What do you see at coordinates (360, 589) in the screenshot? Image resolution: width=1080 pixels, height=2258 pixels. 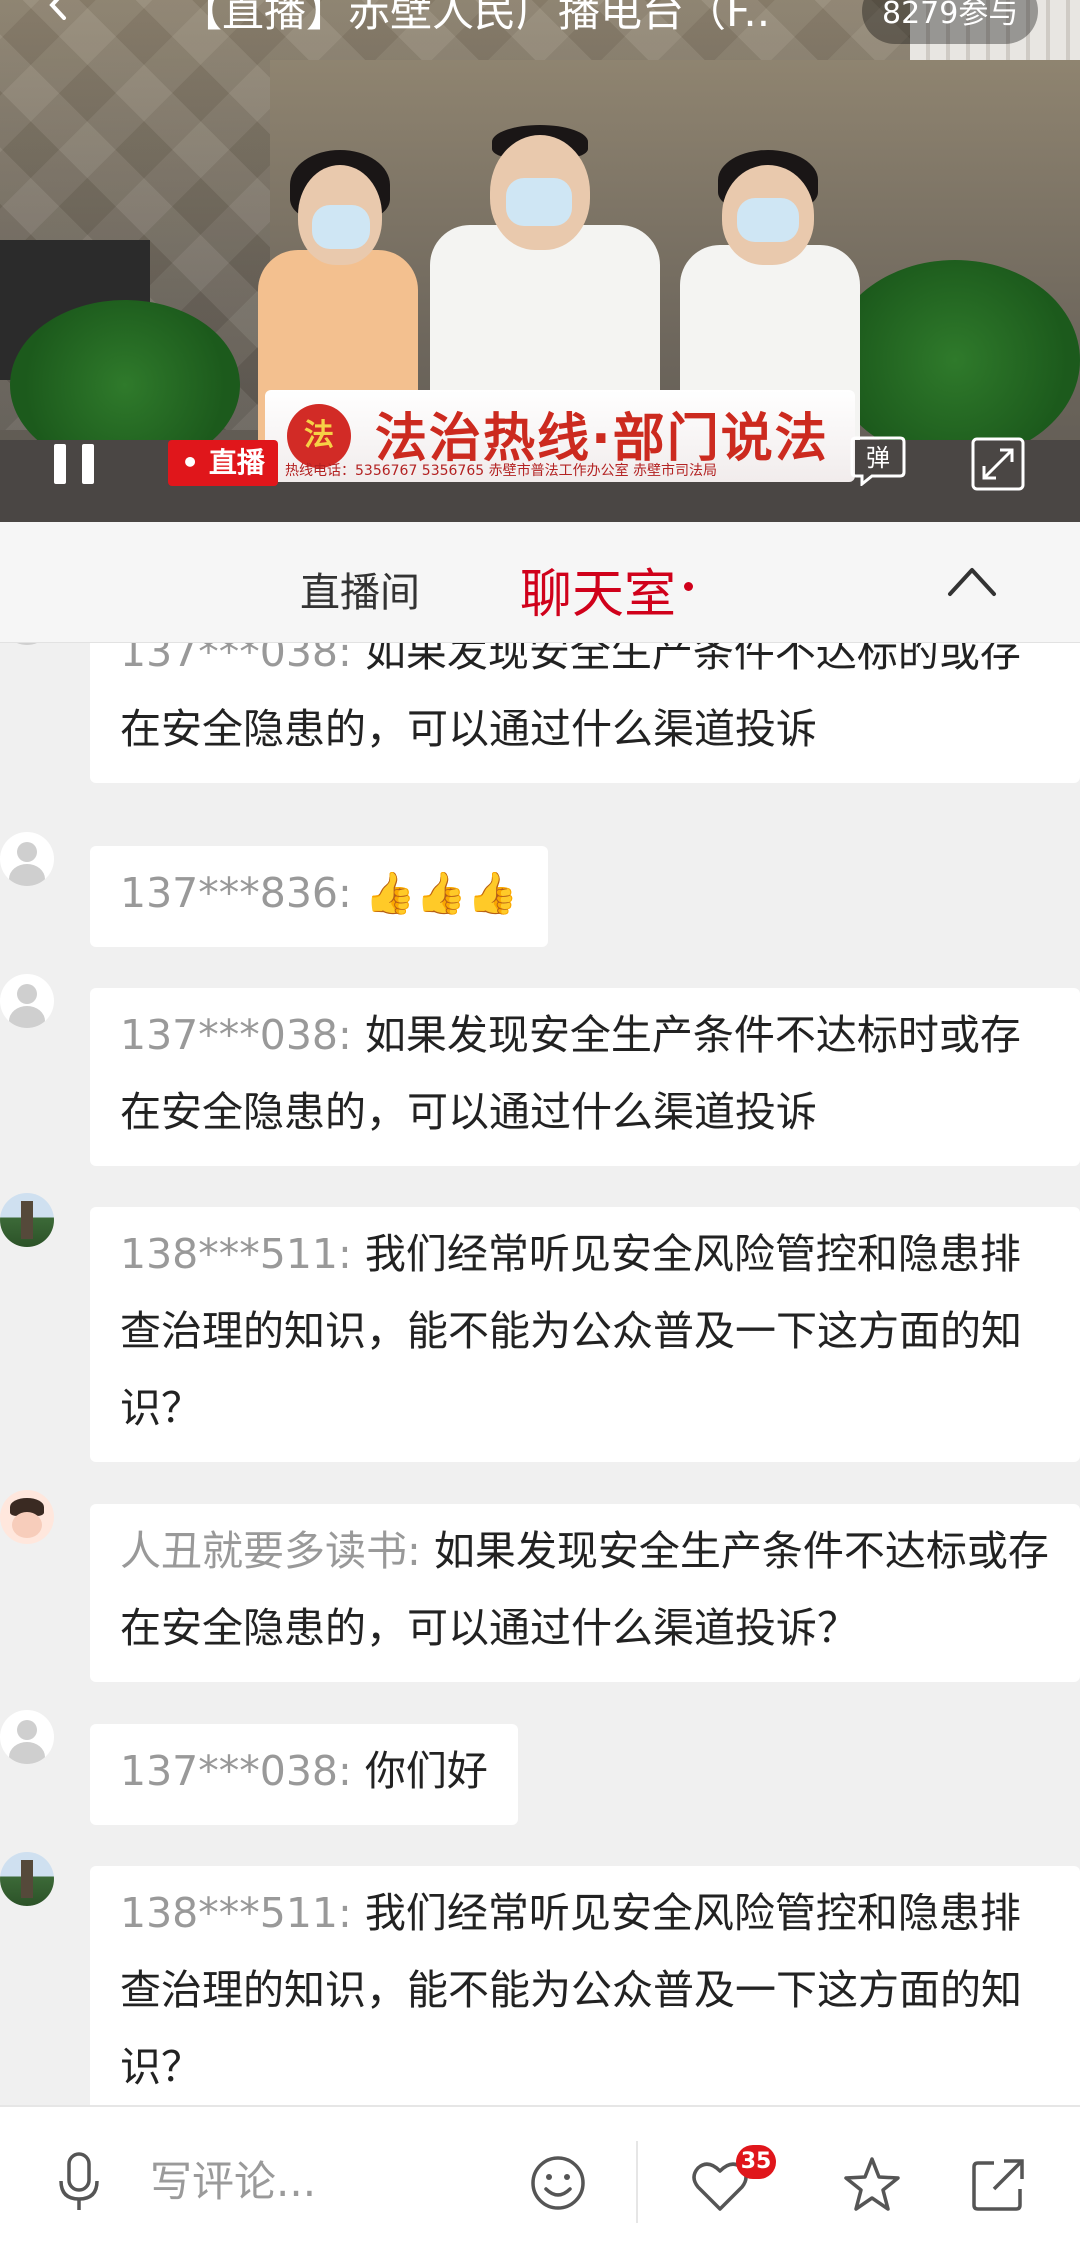 I see `tab-live-room: 直播间` at bounding box center [360, 589].